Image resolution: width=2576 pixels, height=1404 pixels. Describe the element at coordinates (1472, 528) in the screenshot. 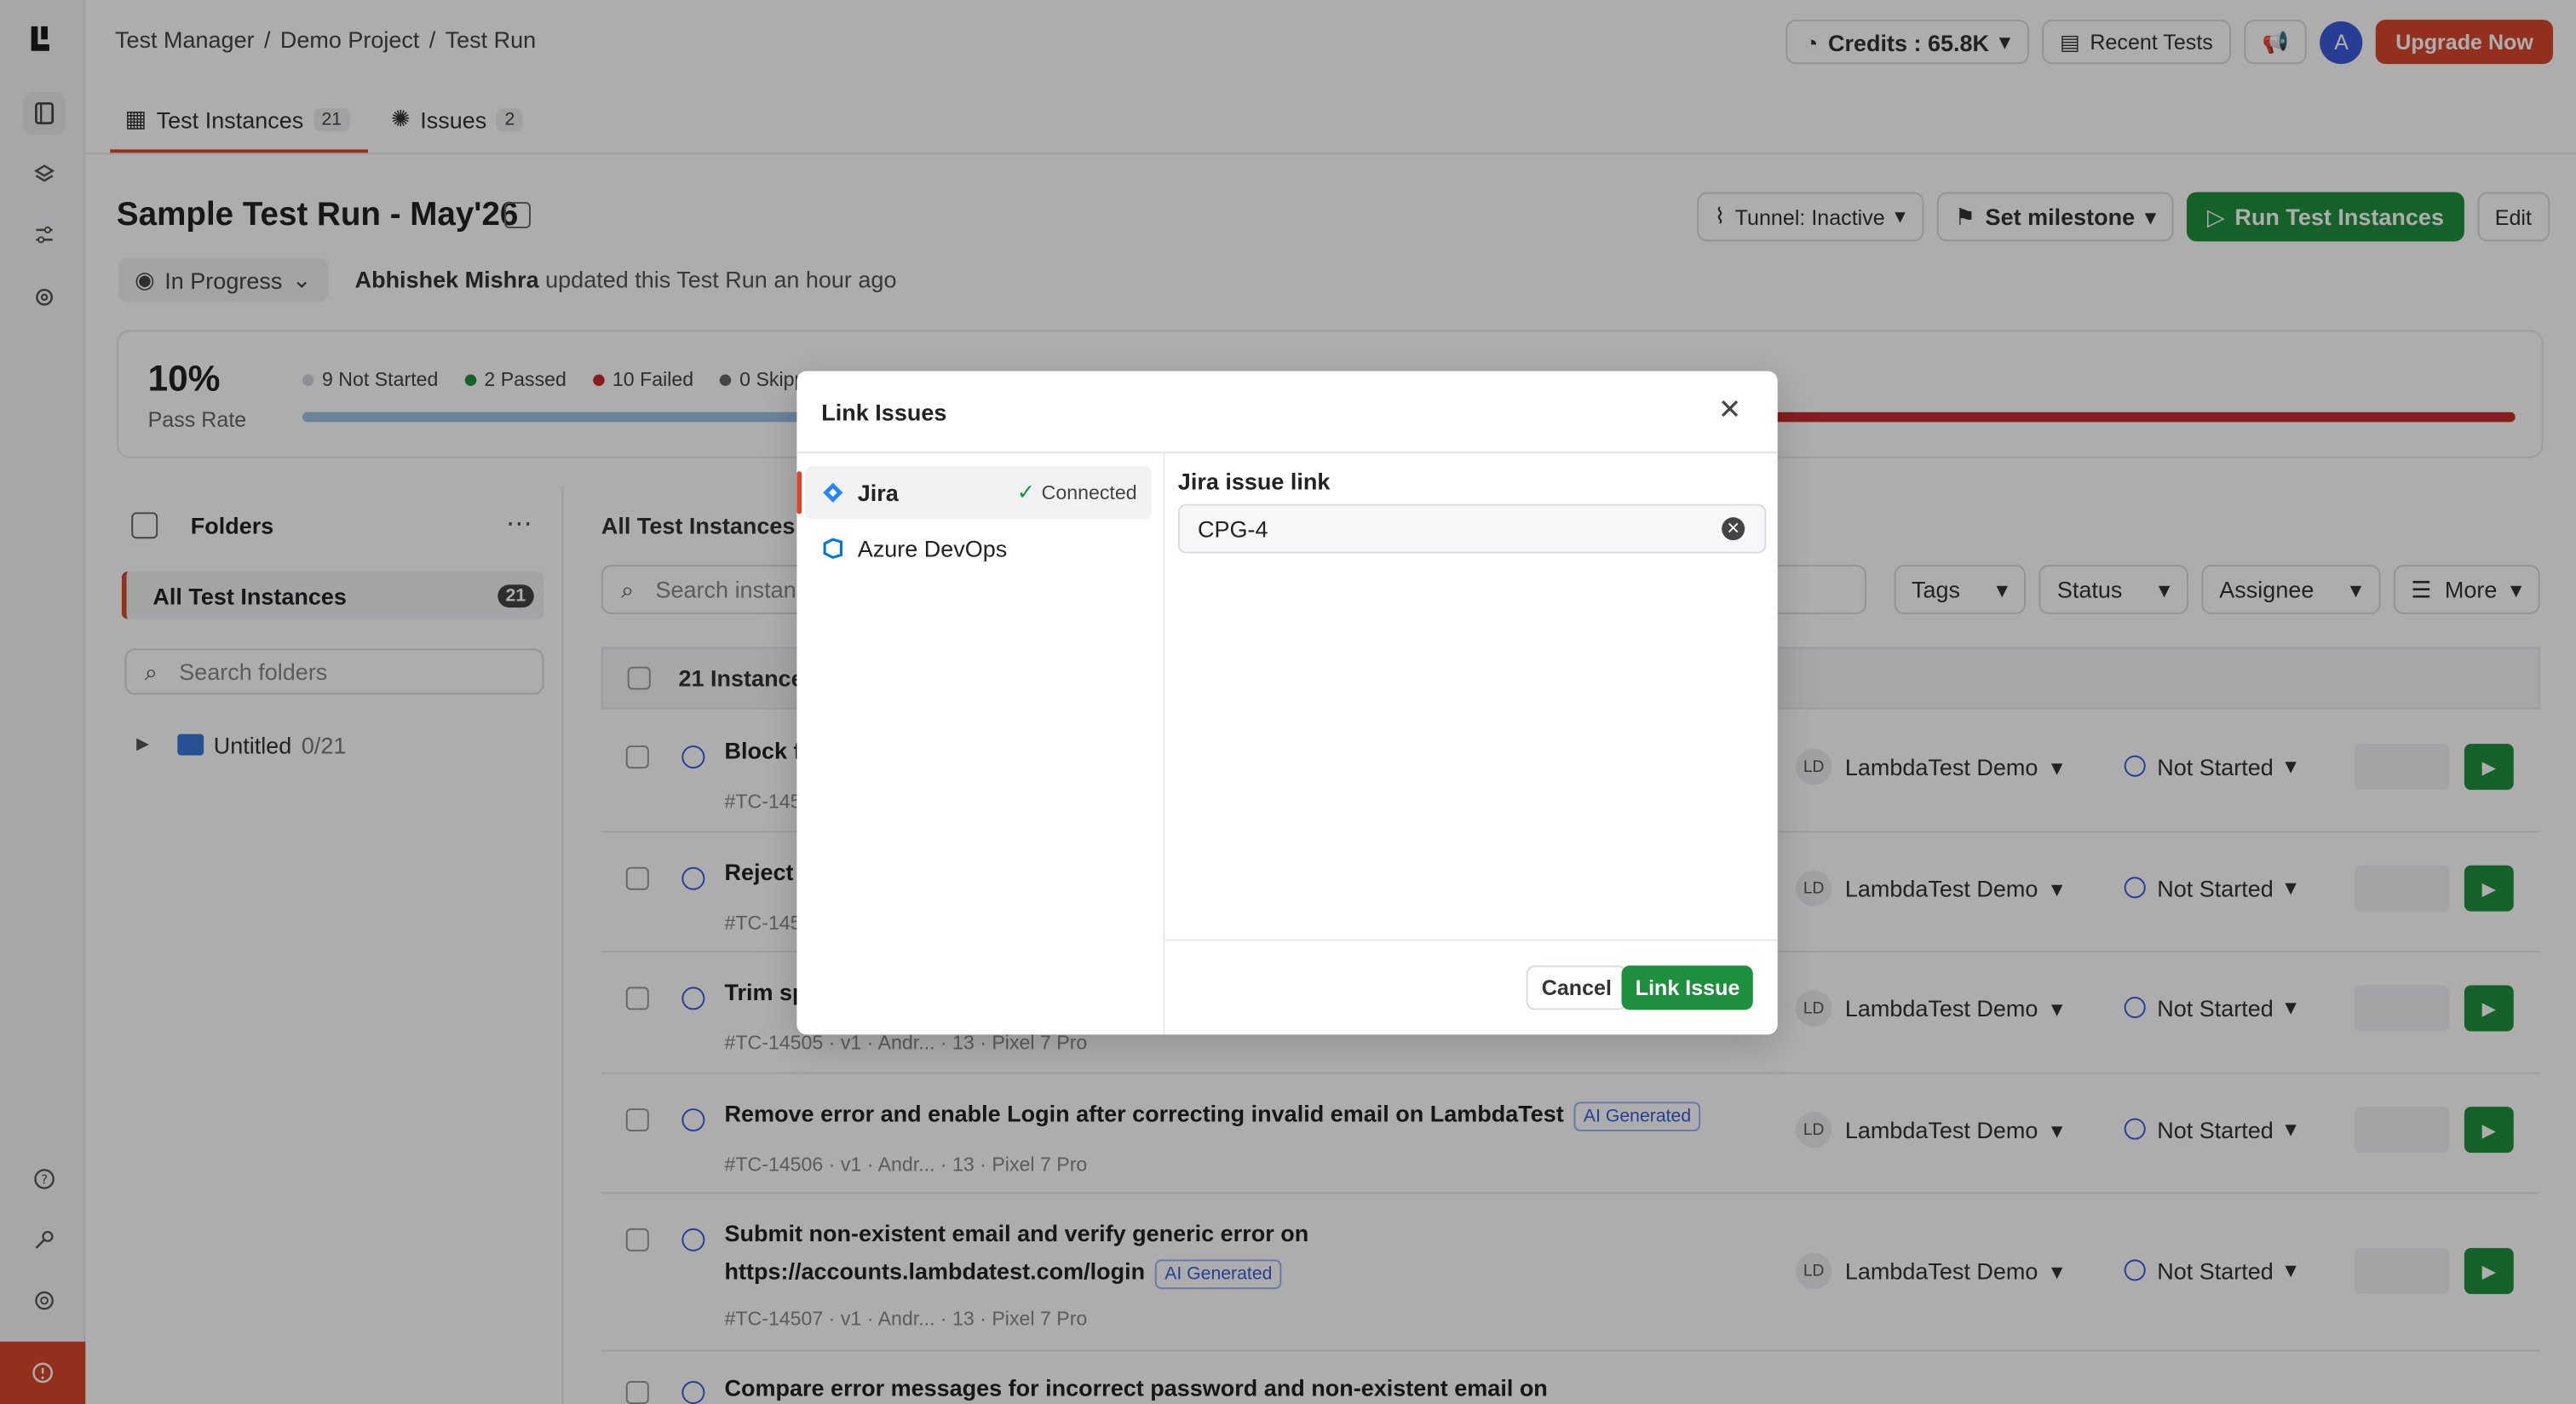

I see `jira-issue-link-input: CPG-4` at that location.